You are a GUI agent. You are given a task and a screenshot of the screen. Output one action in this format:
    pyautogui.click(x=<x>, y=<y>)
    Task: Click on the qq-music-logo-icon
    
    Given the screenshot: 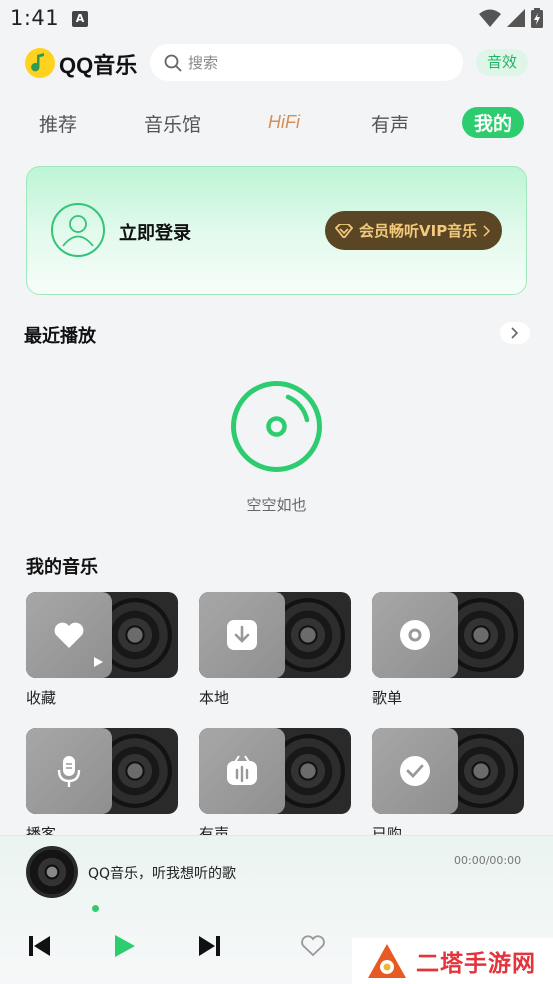 What is the action you would take?
    pyautogui.click(x=40, y=63)
    